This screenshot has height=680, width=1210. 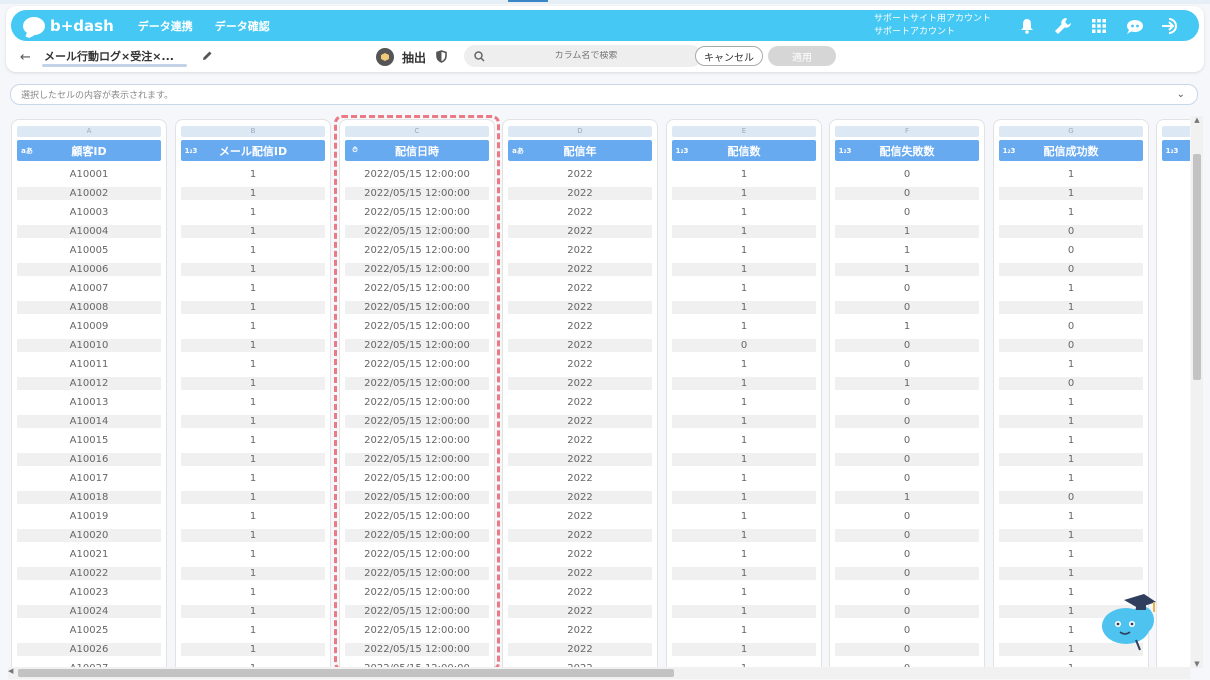 What do you see at coordinates (441, 57) in the screenshot?
I see `shield-icon` at bounding box center [441, 57].